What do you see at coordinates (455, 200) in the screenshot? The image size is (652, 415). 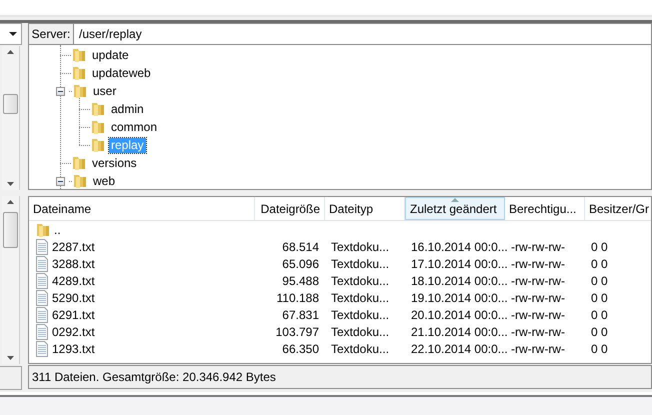 I see `sort-arrow-icon` at bounding box center [455, 200].